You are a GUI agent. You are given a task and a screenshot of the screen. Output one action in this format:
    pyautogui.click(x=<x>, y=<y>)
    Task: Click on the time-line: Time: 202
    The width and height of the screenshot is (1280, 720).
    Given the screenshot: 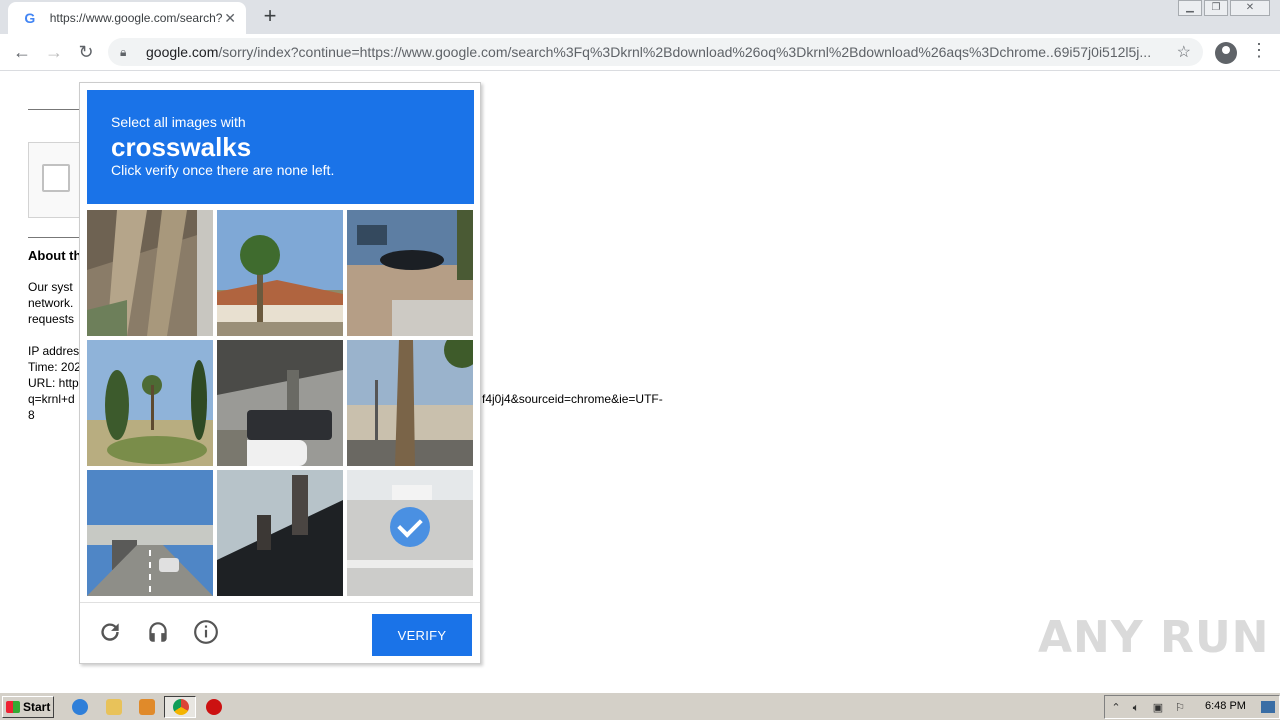 What is the action you would take?
    pyautogui.click(x=54, y=367)
    